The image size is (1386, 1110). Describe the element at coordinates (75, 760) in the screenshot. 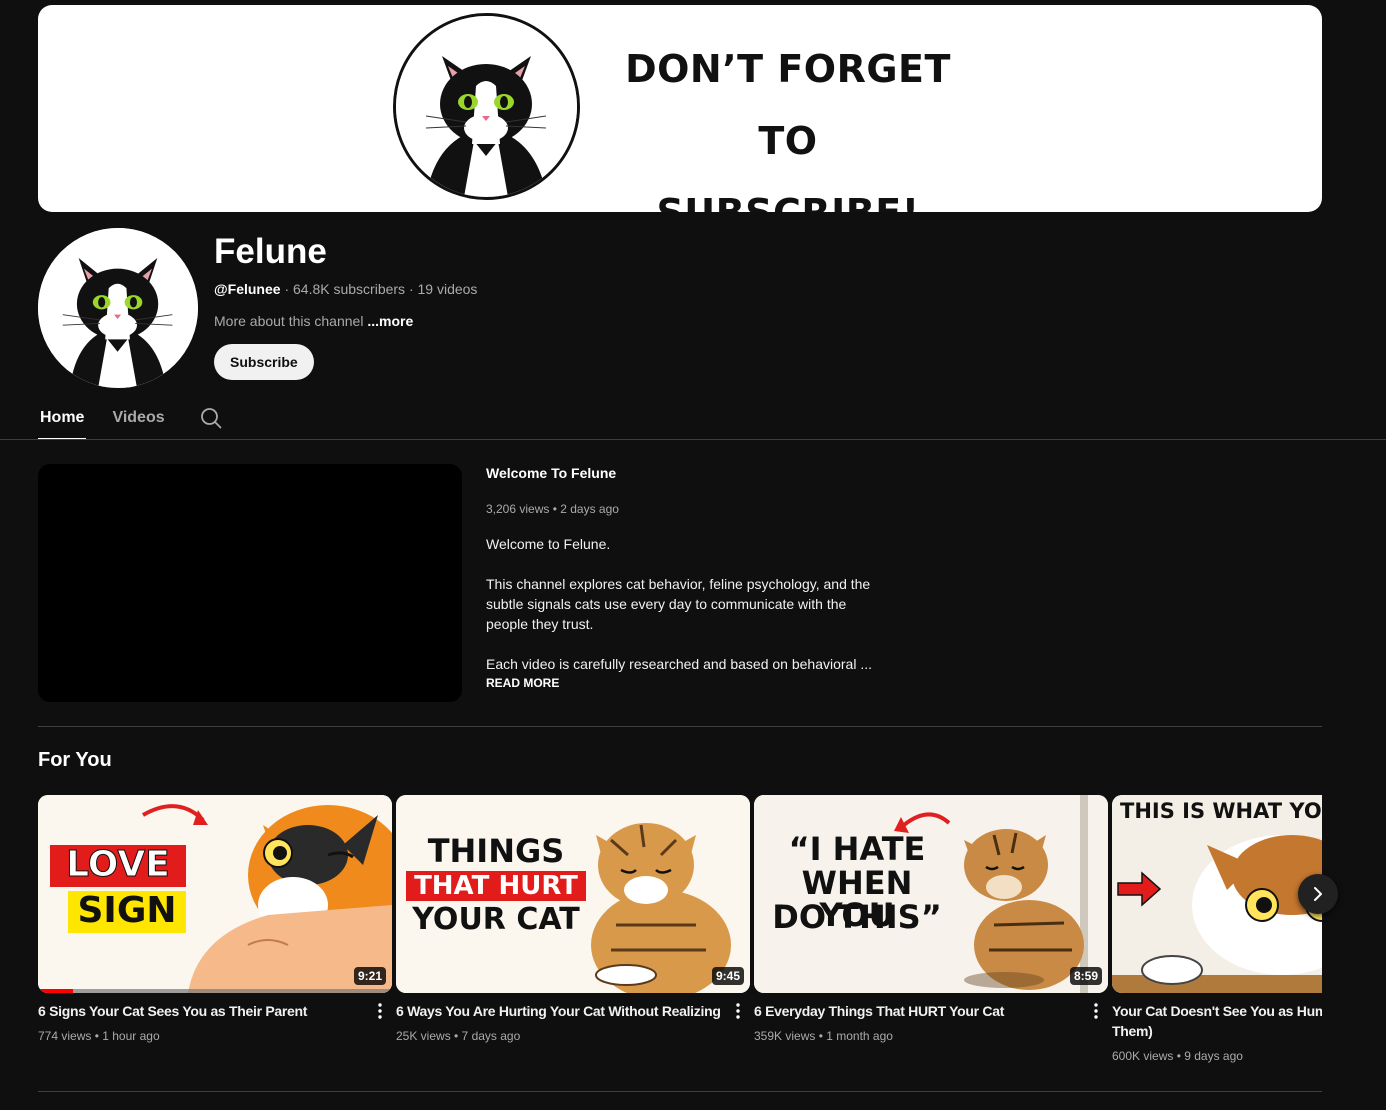

I see `shelf-title: For You` at that location.